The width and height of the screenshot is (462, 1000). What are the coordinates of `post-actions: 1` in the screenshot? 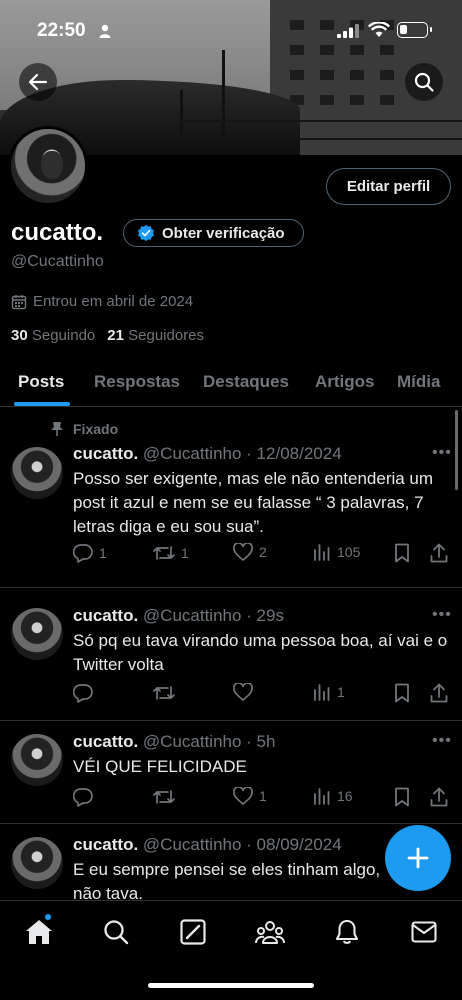 It's located at (265, 694).